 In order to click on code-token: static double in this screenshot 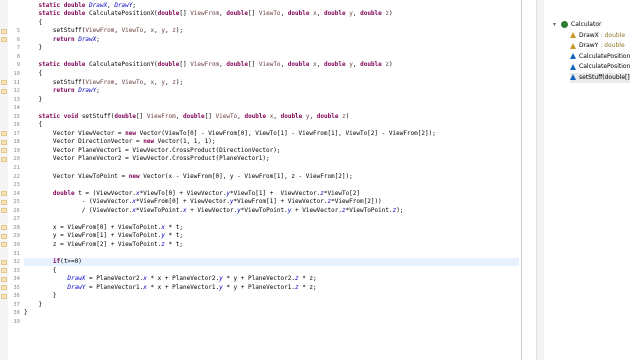, I will do `click(64, 5)`.